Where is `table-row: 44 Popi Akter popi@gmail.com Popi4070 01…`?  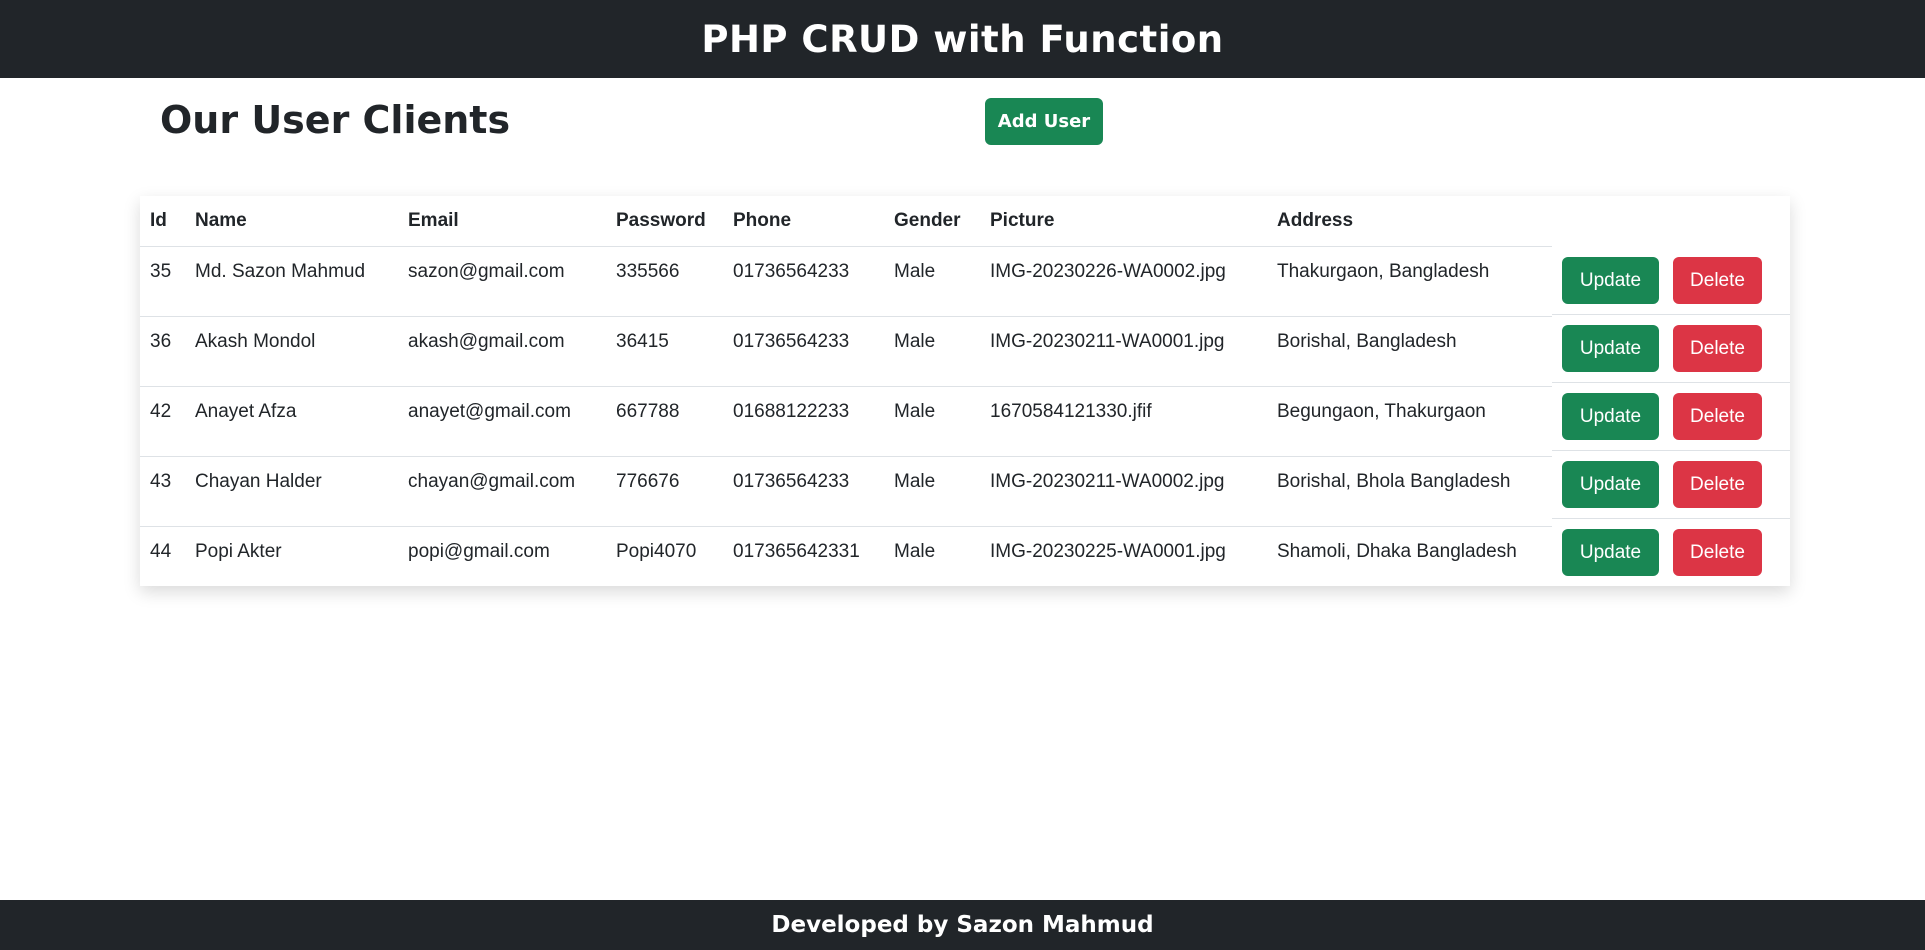
table-row: 44 Popi Akter popi@gmail.com Popi4070 01… is located at coordinates (846, 562).